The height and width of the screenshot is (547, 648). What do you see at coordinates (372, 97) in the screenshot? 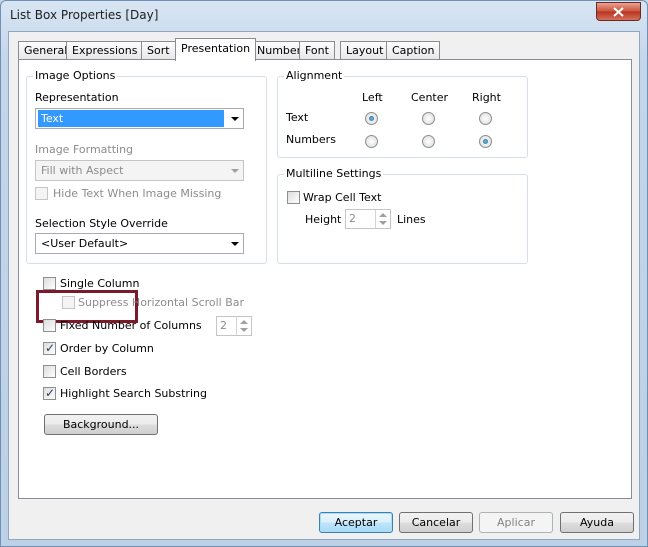
I see `align-col-left: Left` at bounding box center [372, 97].